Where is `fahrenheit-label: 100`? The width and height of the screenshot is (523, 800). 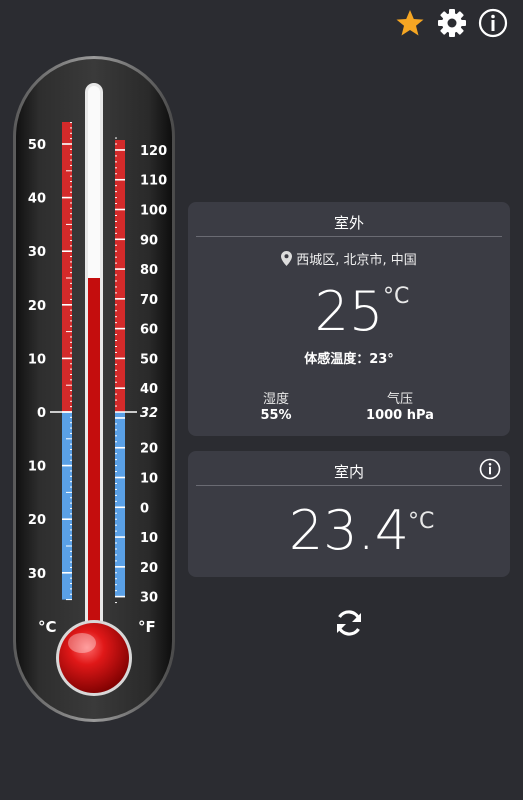 fahrenheit-label: 100 is located at coordinates (153, 211).